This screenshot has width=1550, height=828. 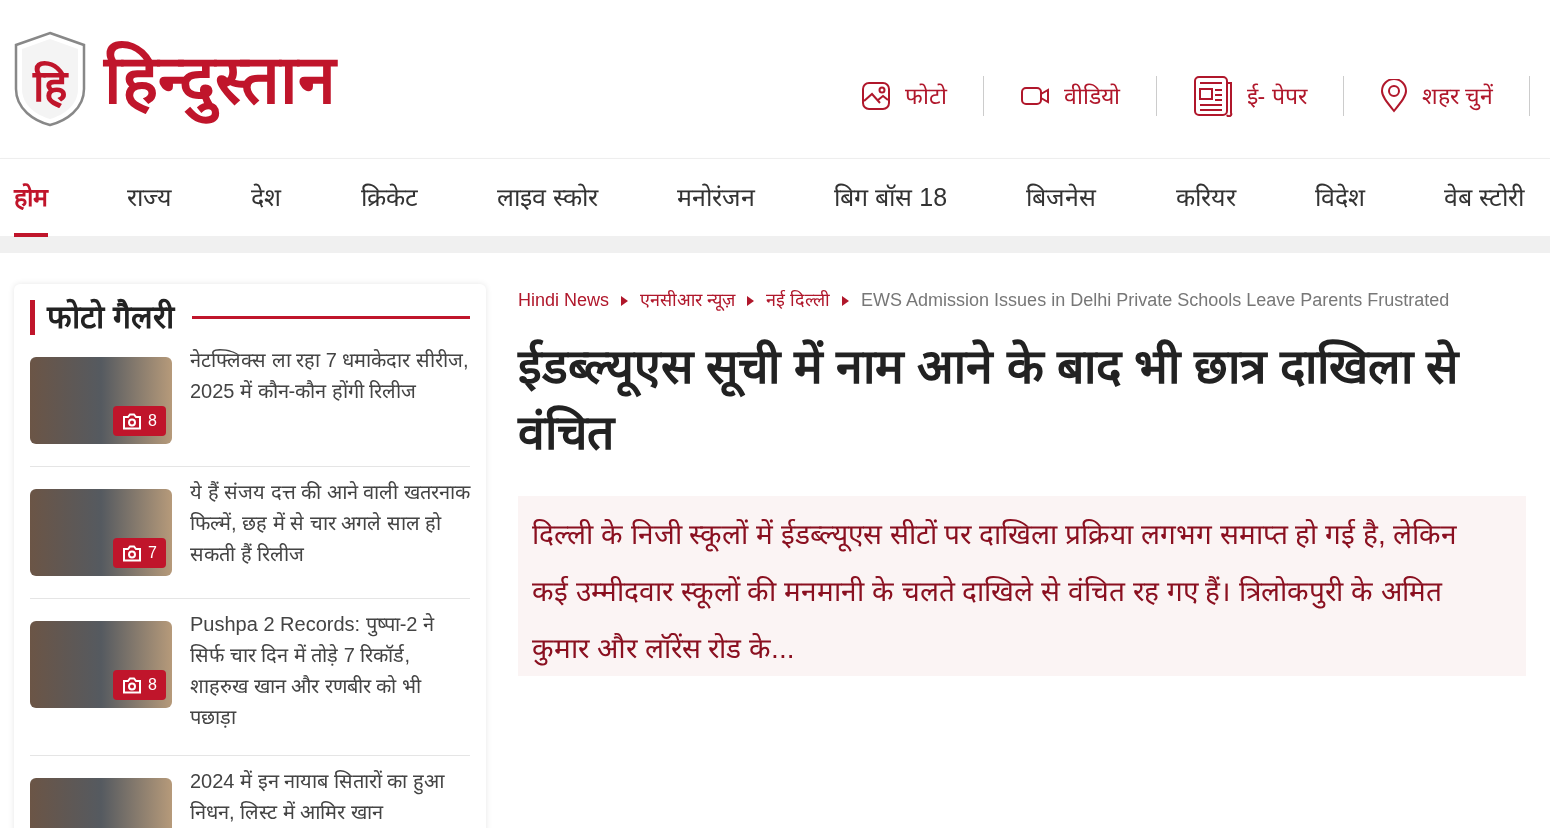 What do you see at coordinates (875, 96) in the screenshot?
I see `image-icon` at bounding box center [875, 96].